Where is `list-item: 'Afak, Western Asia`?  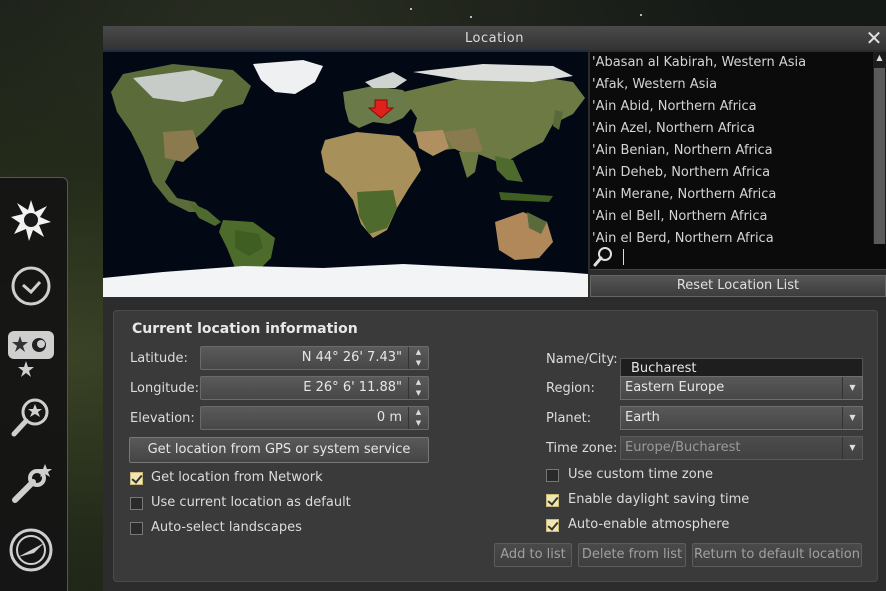
list-item: 'Afak, Western Asia is located at coordinates (731, 85).